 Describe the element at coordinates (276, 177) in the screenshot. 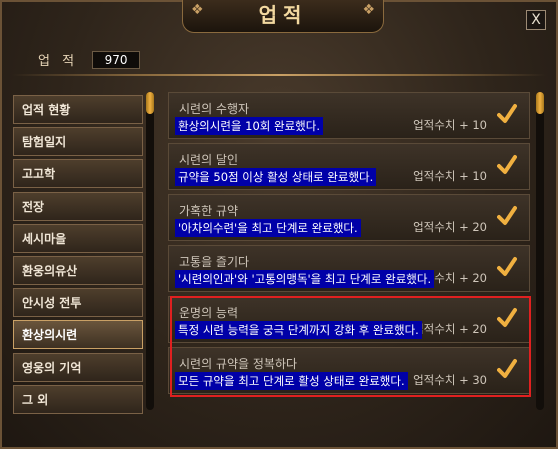

I see `achievement-desc: 규약을 50점 이상 활성 상태로 완료했다.` at that location.